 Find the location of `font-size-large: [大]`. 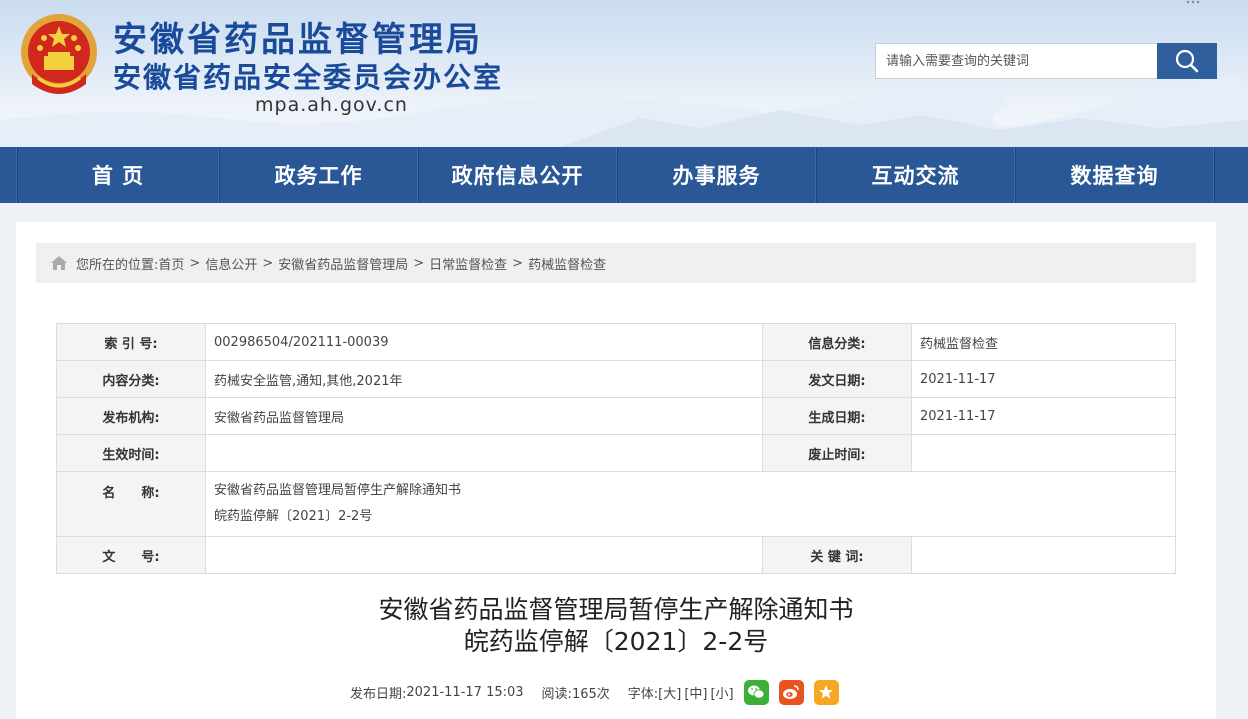

font-size-large: [大] is located at coordinates (669, 692).